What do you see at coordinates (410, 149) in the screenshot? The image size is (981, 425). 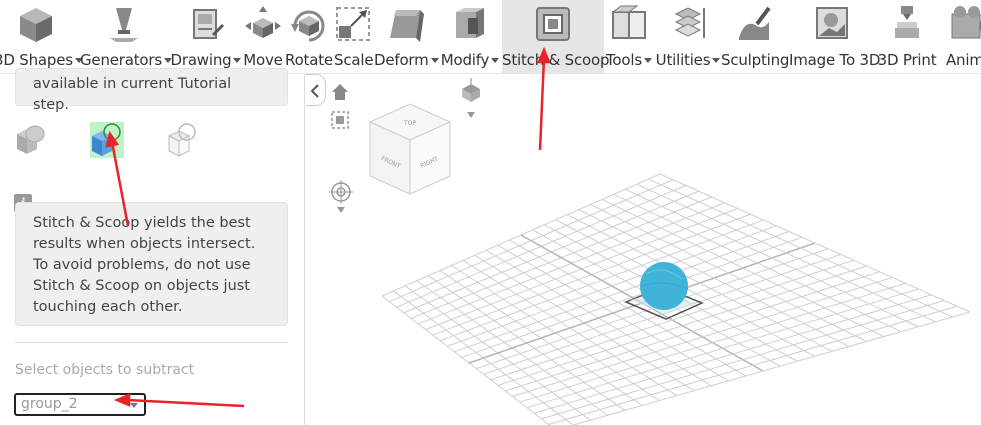 I see `view-cube: TOP FRONT RIGHT` at bounding box center [410, 149].